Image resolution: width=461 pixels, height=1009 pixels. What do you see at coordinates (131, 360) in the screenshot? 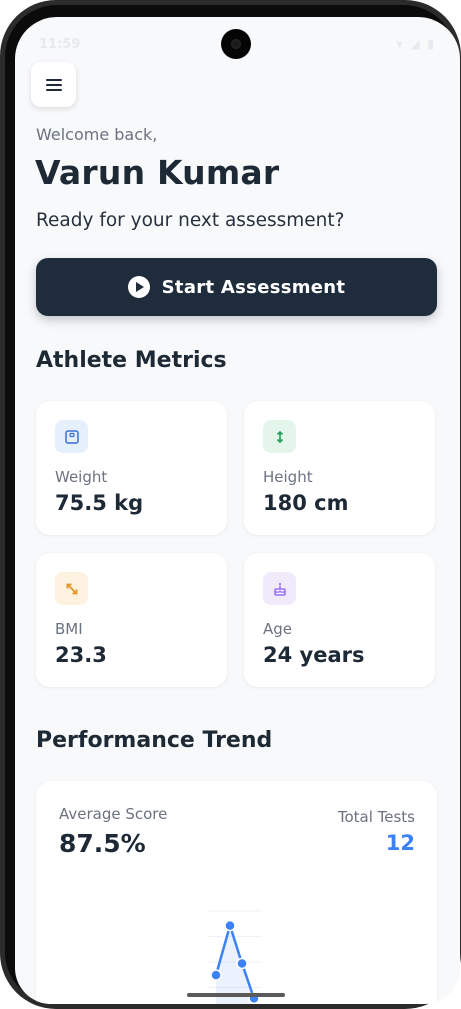
I see `athlete-metrics-title: Athlete Metrics` at bounding box center [131, 360].